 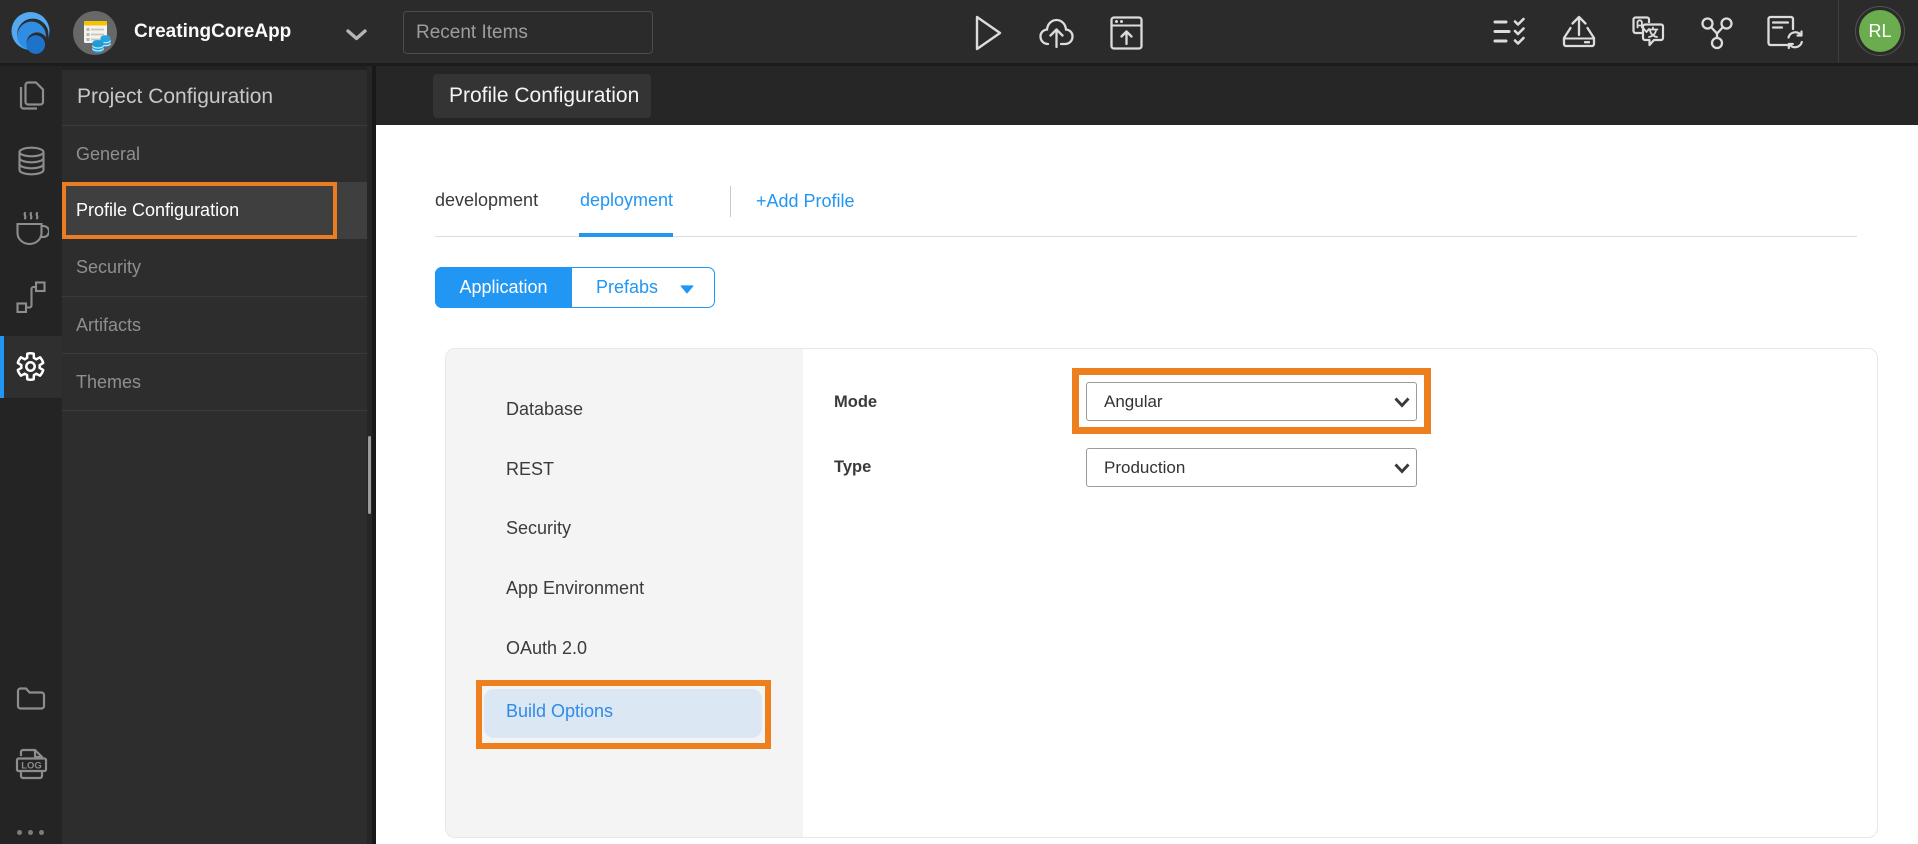 I want to click on svg-text: LOG, so click(x=31, y=766).